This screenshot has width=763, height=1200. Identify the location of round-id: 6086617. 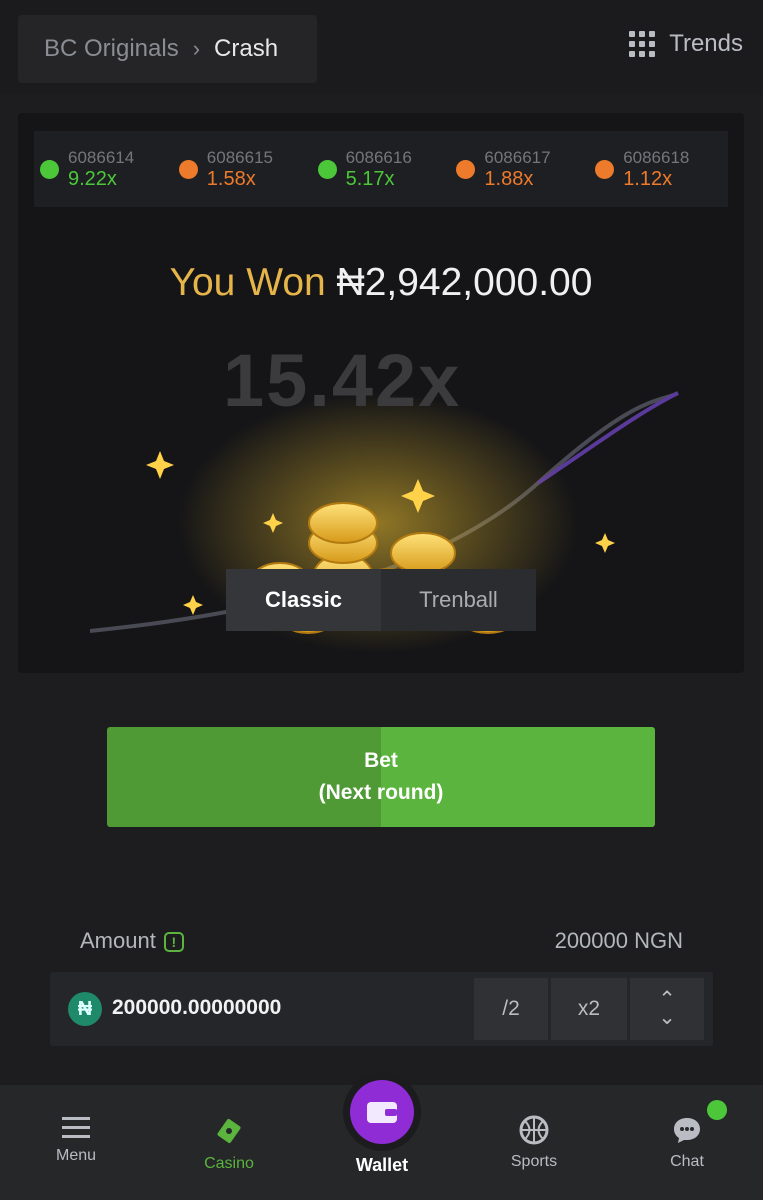
(517, 157).